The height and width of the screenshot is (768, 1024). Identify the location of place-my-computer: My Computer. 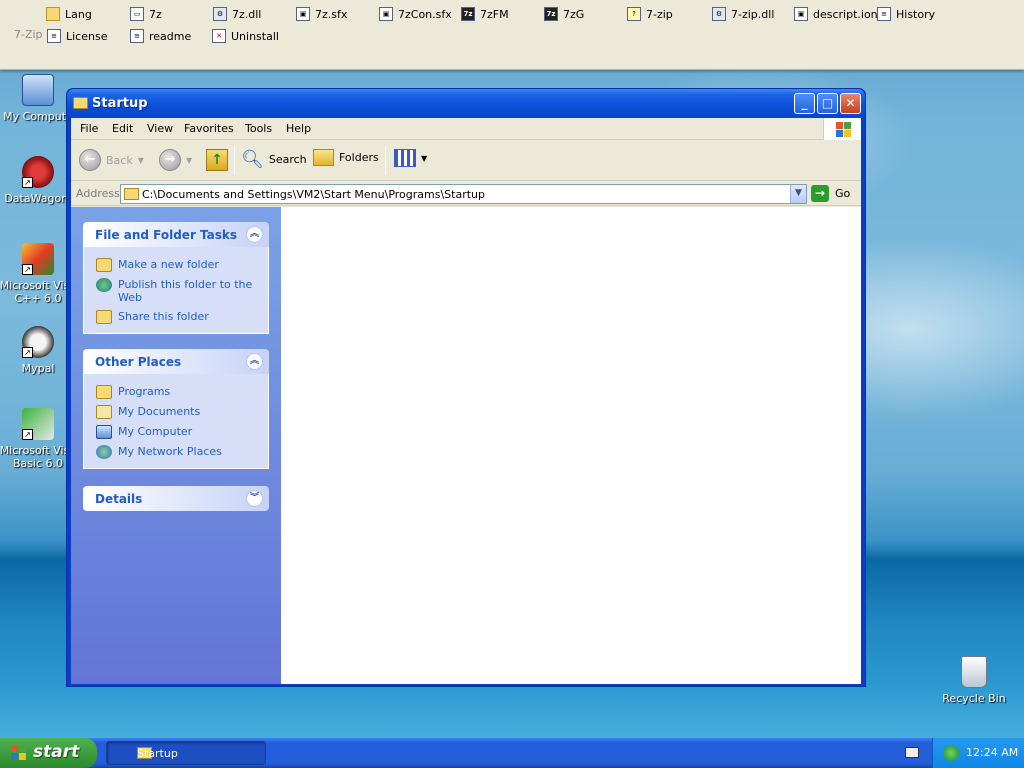
(176, 432).